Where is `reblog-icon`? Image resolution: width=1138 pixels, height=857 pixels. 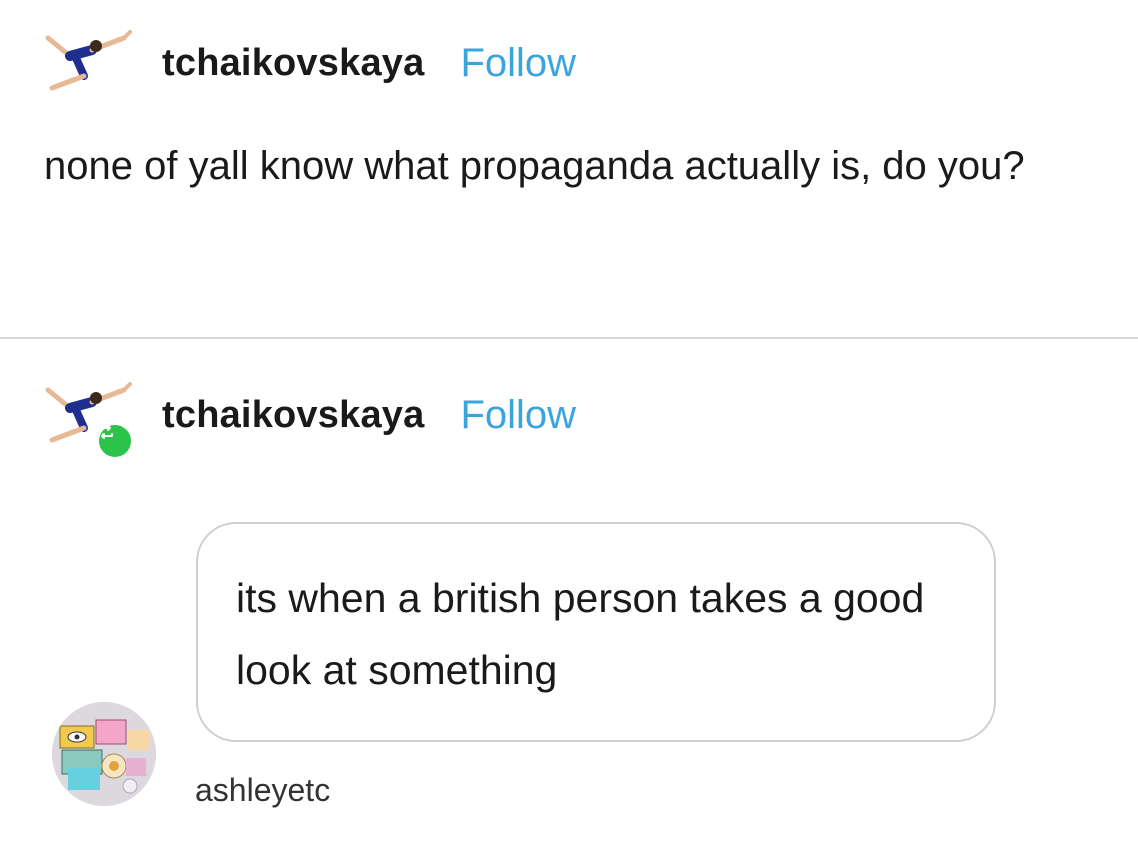
reblog-icon is located at coordinates (115, 441).